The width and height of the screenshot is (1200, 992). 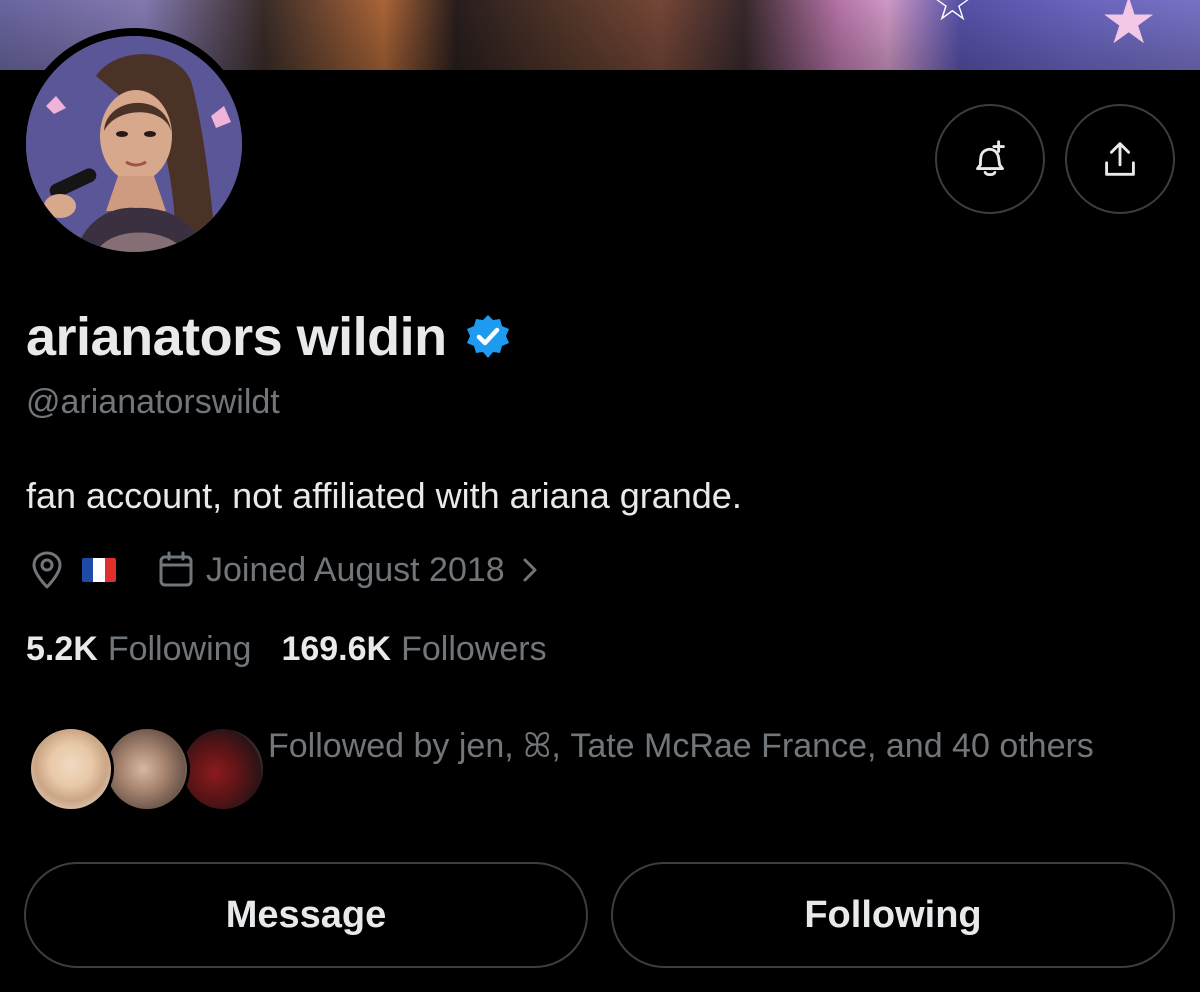 What do you see at coordinates (179, 648) in the screenshot?
I see `following-label: Following` at bounding box center [179, 648].